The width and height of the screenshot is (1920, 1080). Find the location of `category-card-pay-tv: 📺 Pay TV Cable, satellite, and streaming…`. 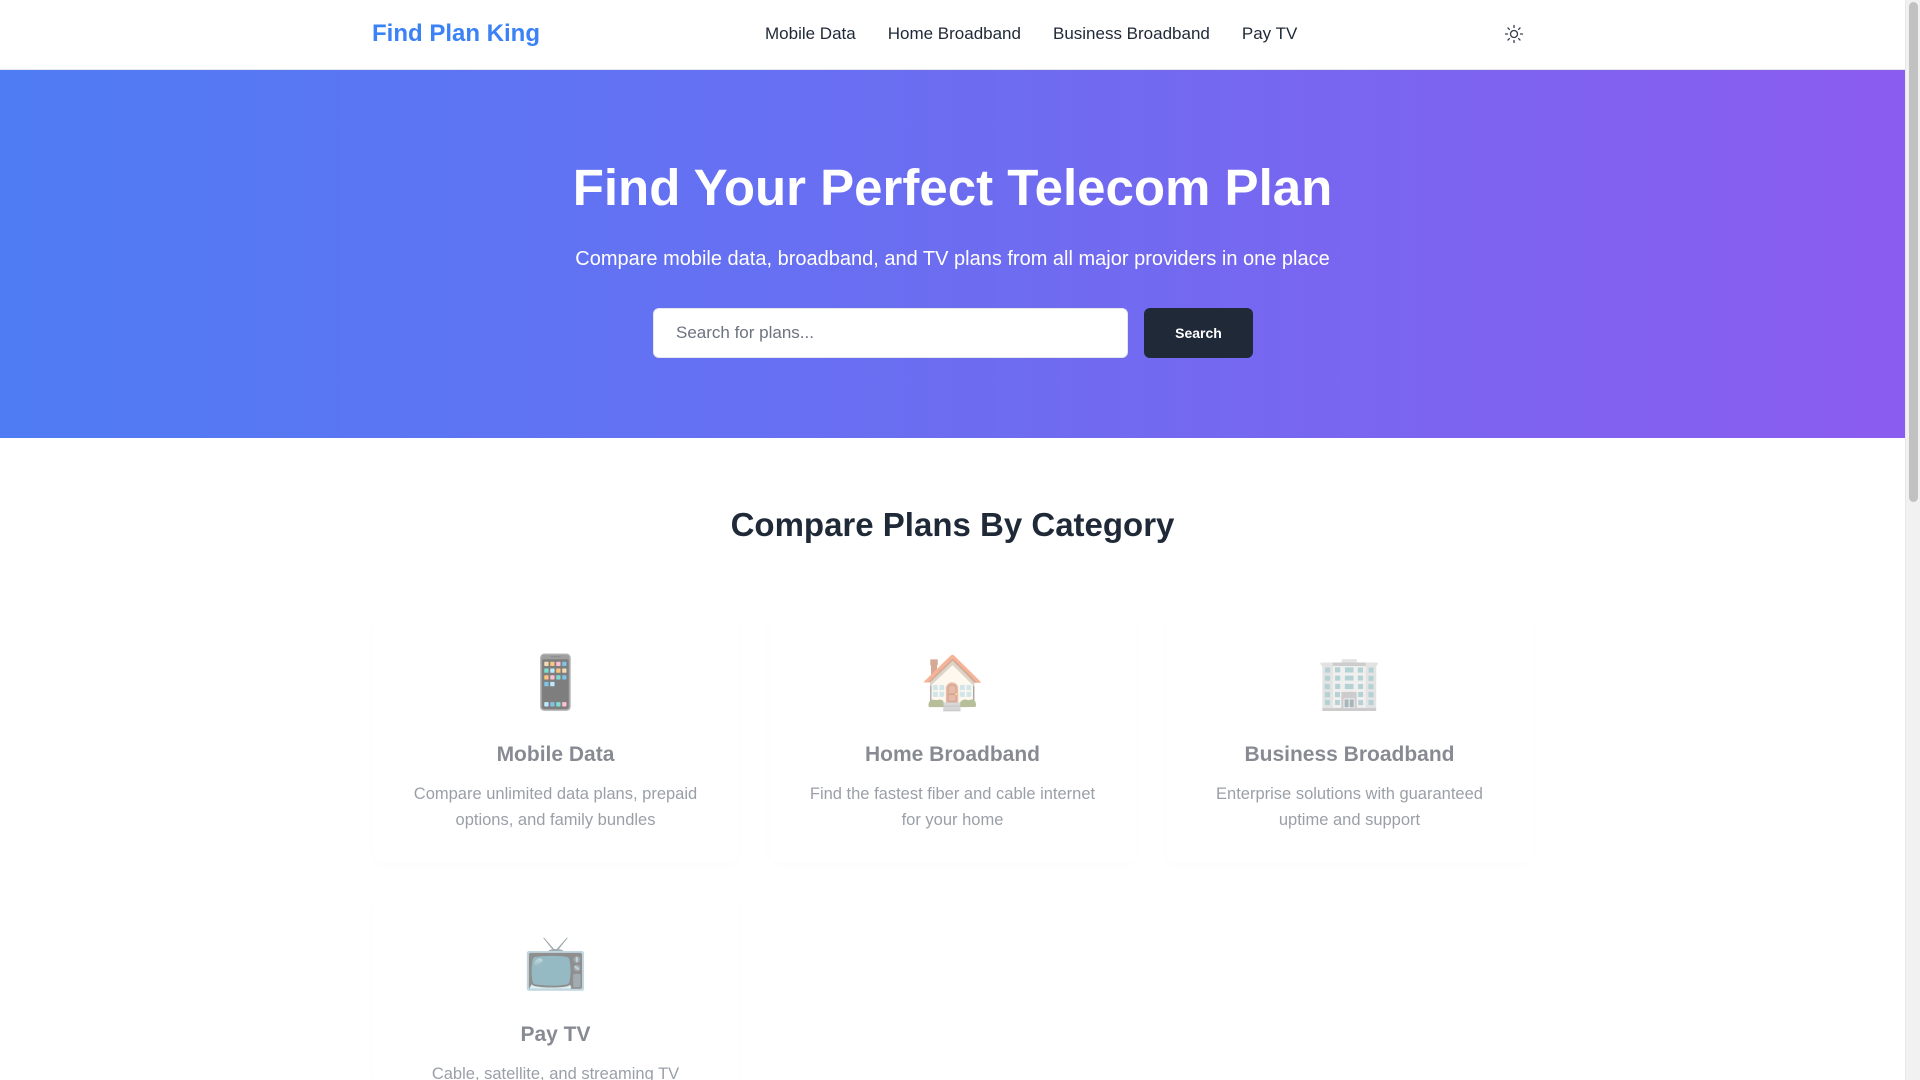

category-card-pay-tv: 📺 Pay TV Cable, satellite, and streaming… is located at coordinates (555, 987).